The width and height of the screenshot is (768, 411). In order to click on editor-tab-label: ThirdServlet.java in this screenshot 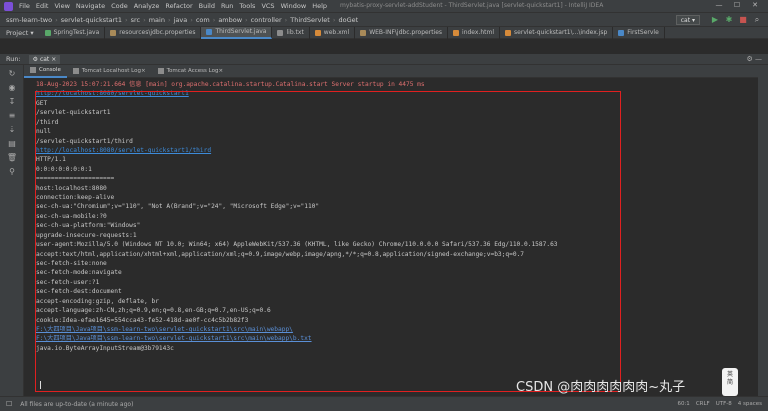, I will do `click(241, 31)`.